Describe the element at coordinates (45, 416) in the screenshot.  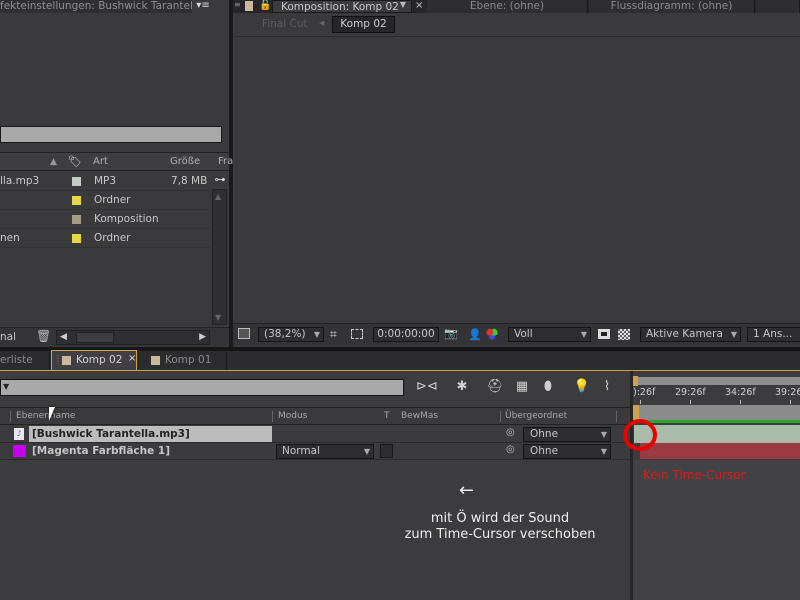
I see `column-layer-name: Ebenenname` at that location.